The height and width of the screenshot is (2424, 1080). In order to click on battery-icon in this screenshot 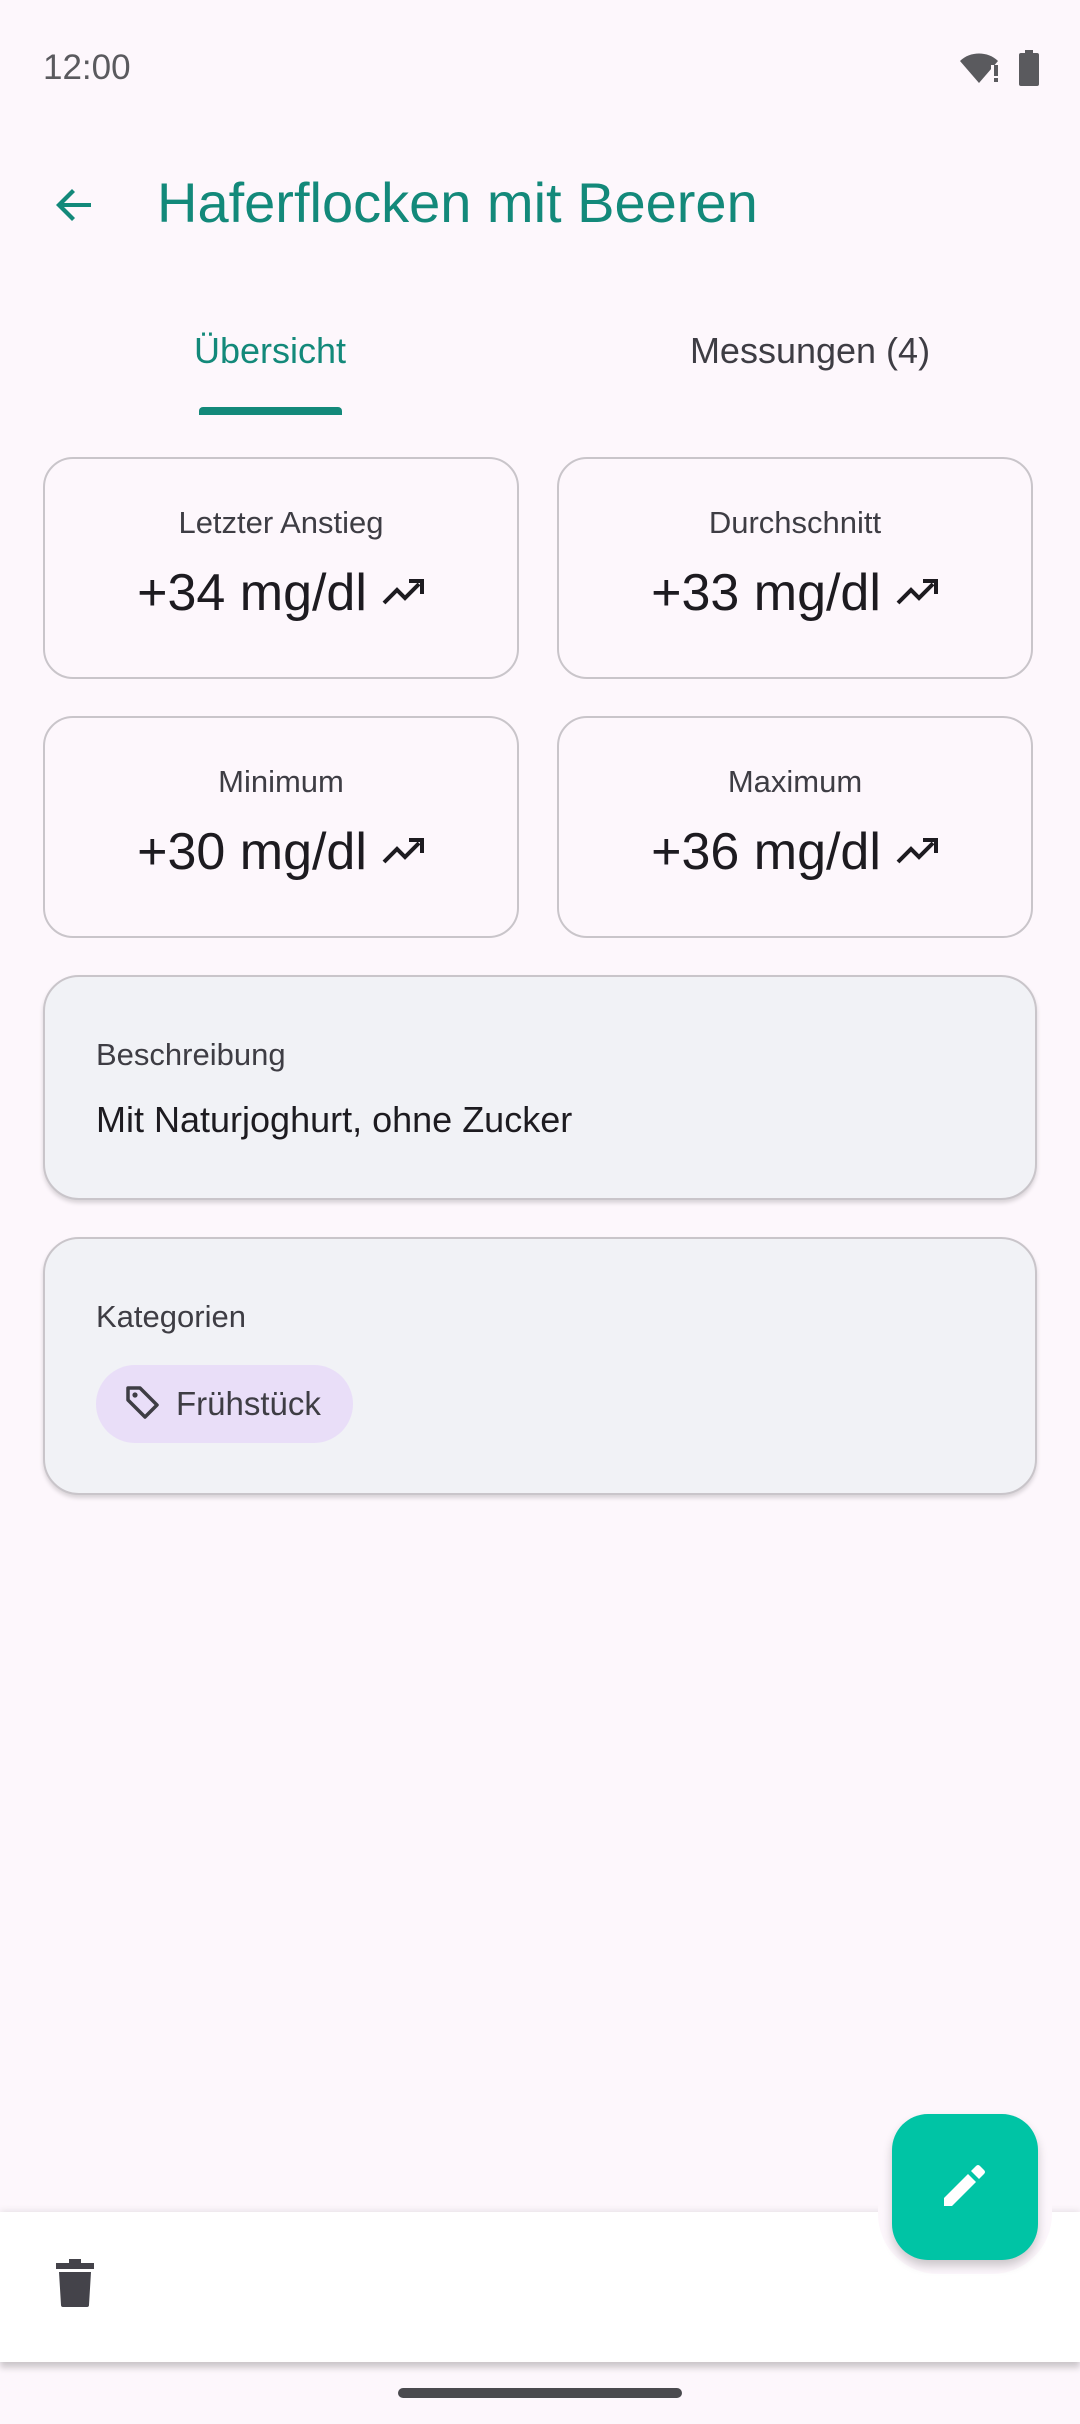, I will do `click(1029, 70)`.